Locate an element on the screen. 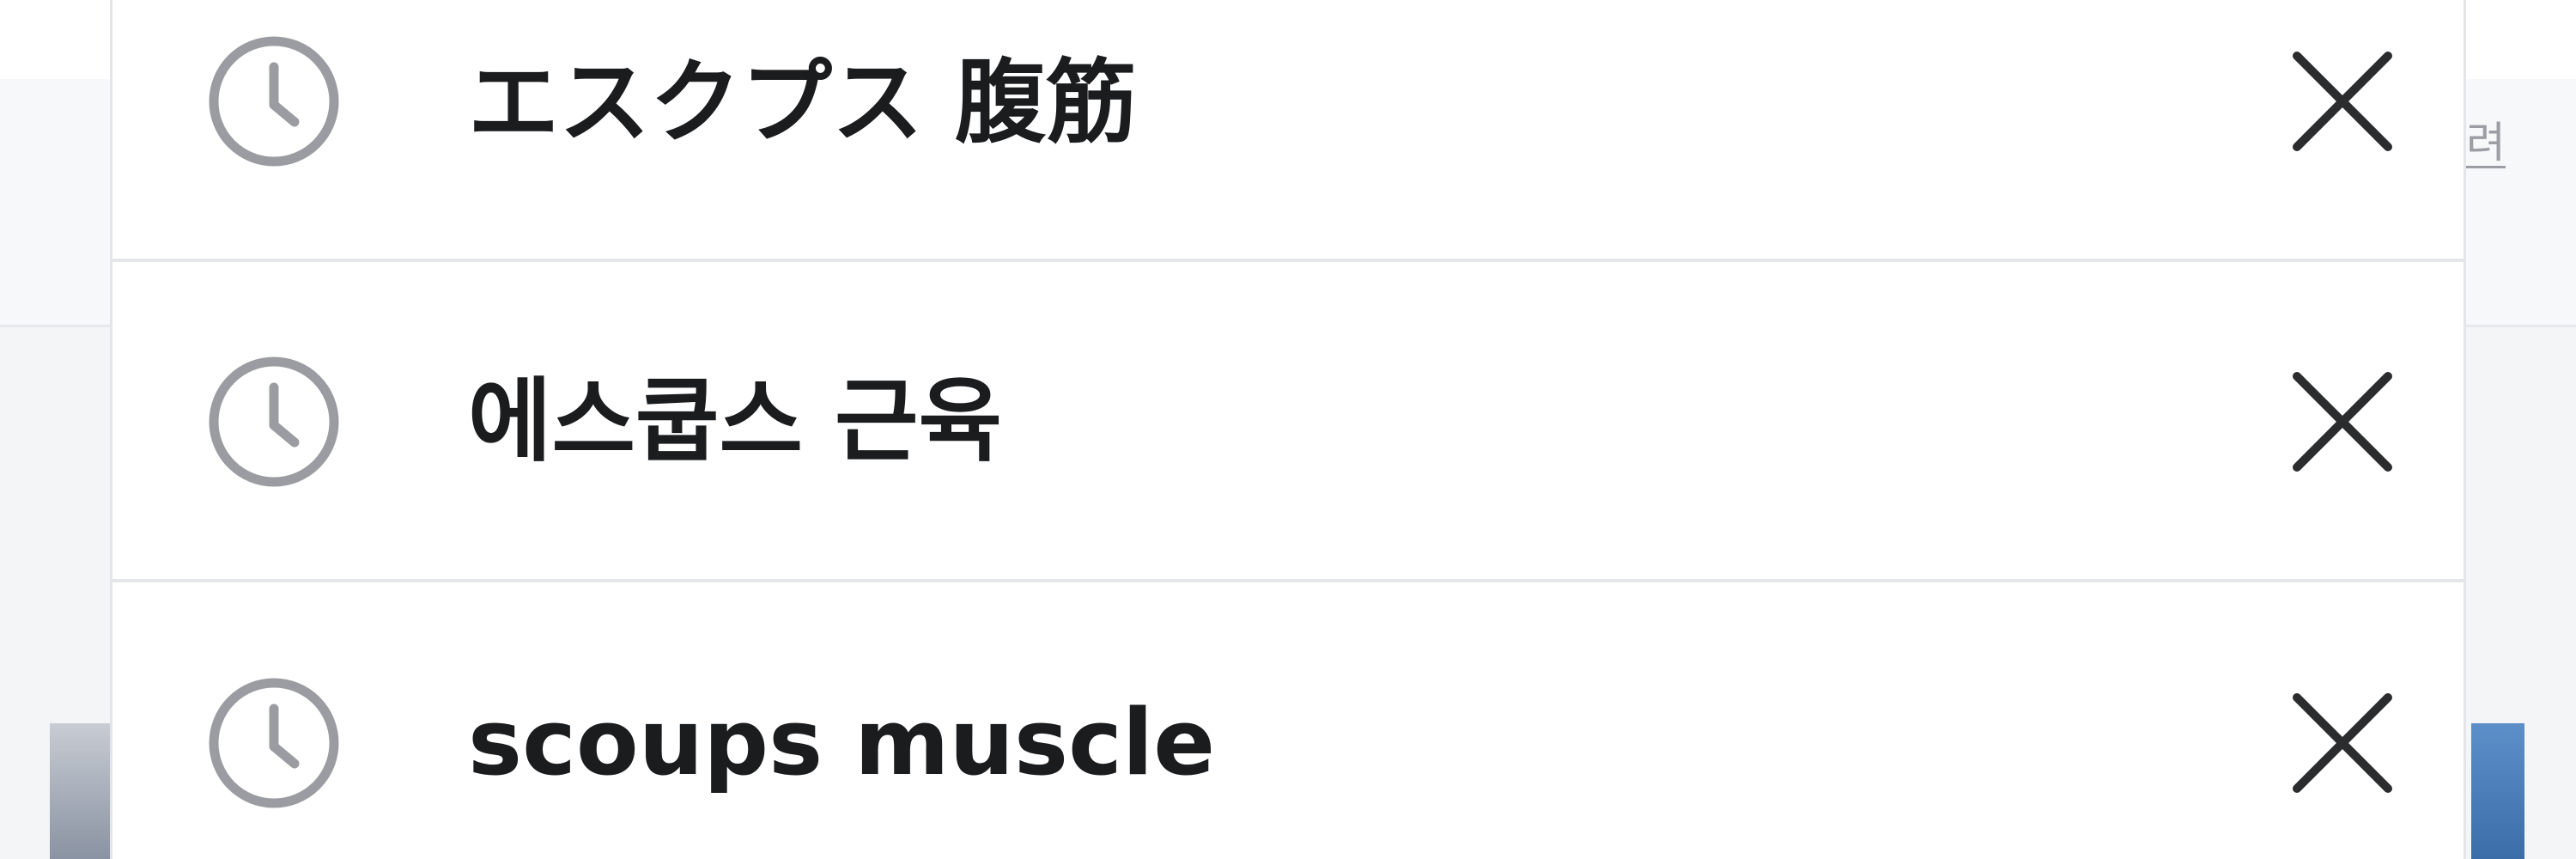 The height and width of the screenshot is (859, 2576). recent-search-label: 에스쿱스 근육 is located at coordinates (735, 421).